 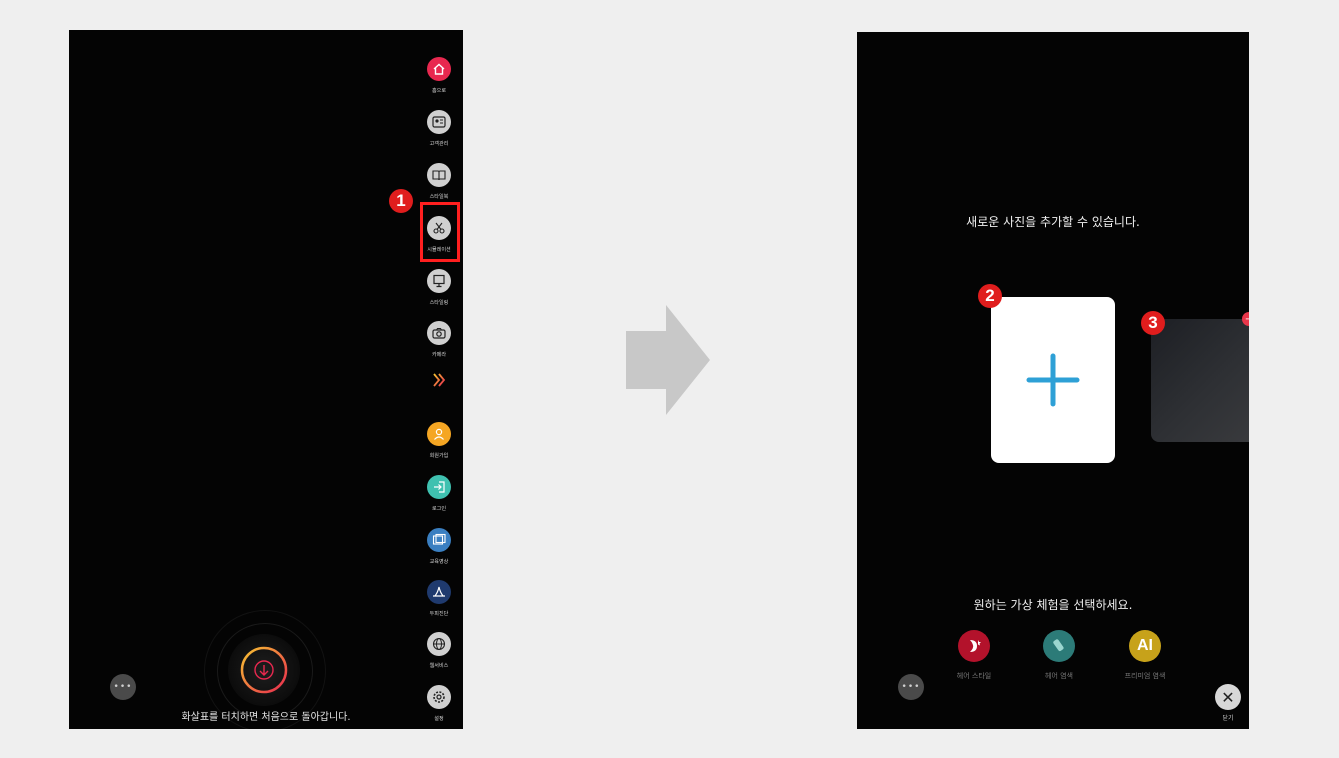 I want to click on sidebar-item-label: 회원가입, so click(x=439, y=455).